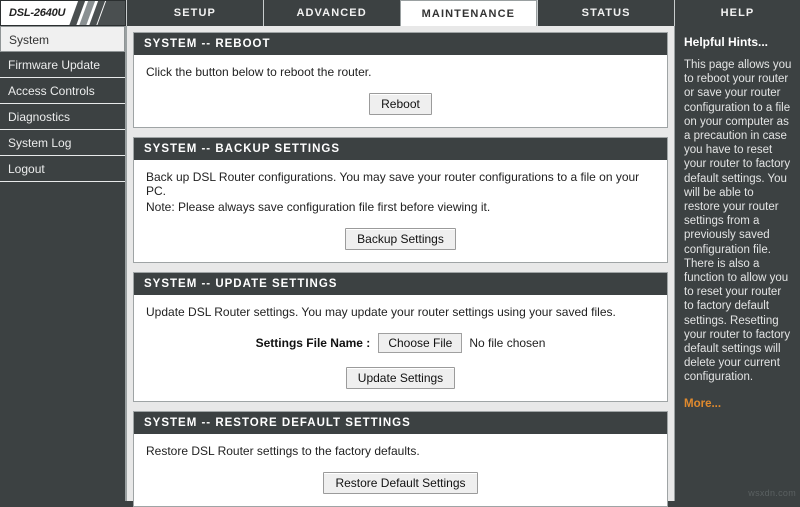 This screenshot has height=507, width=800. Describe the element at coordinates (420, 343) in the screenshot. I see `choose-file-button: Choose File` at that location.